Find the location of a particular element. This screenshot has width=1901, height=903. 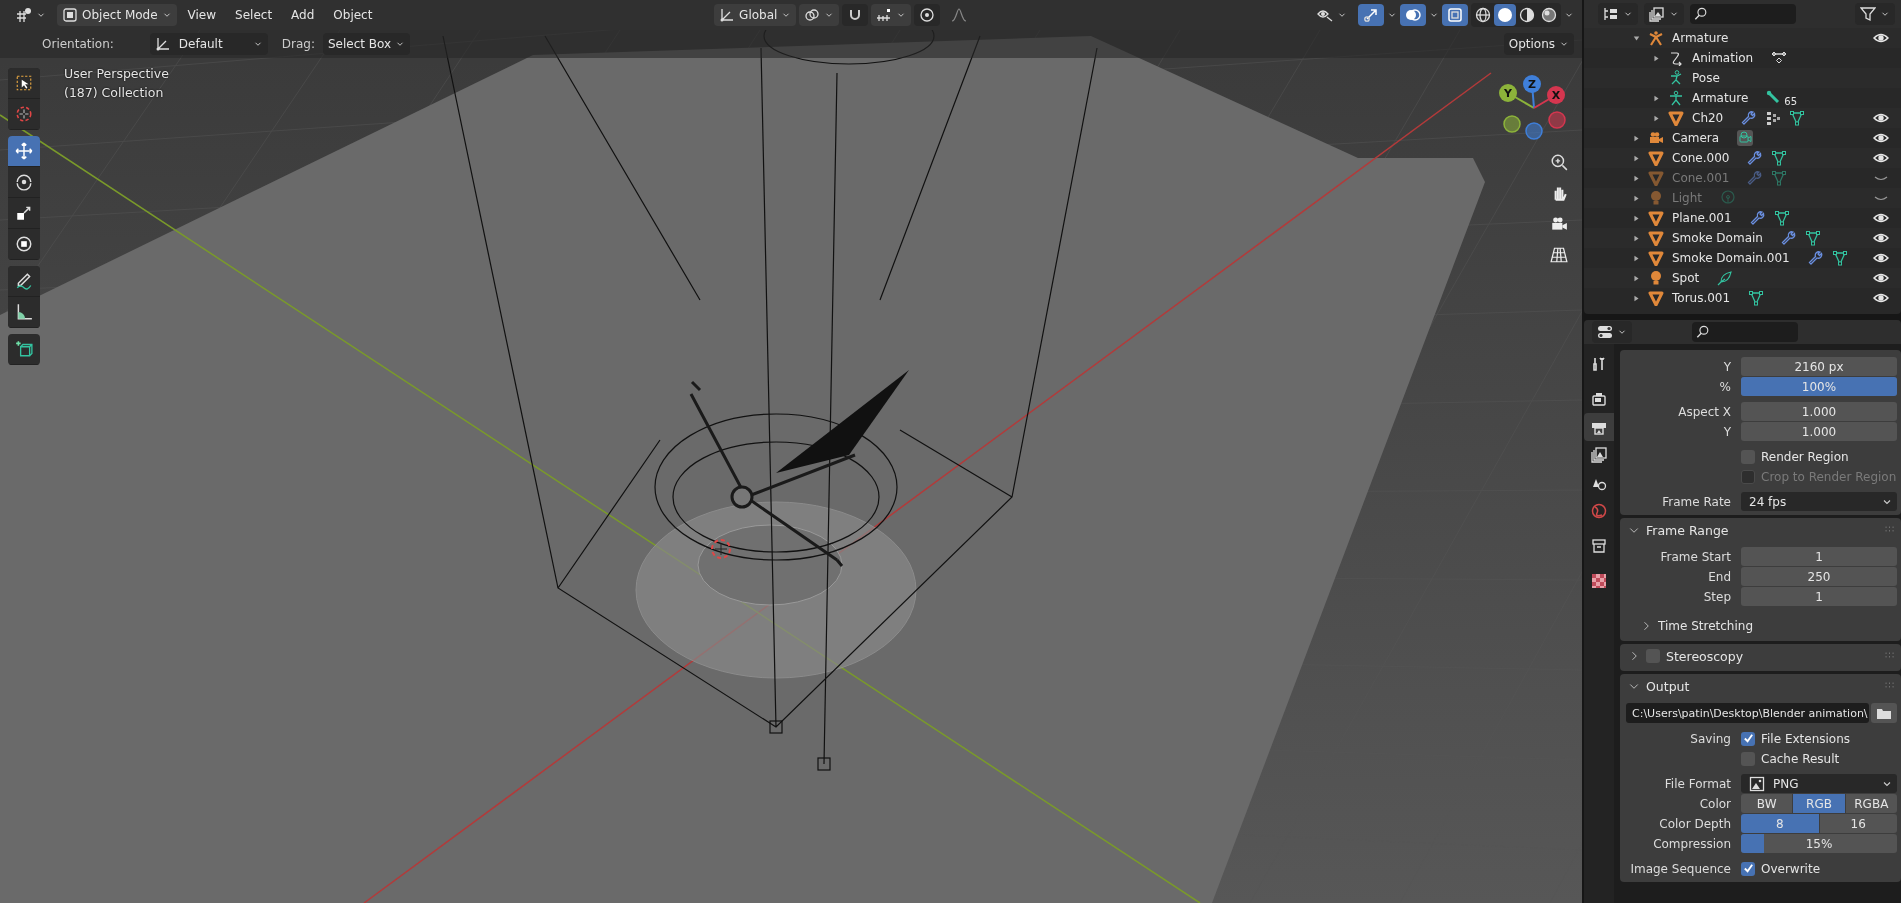

object-name: Smoke Domain is located at coordinates (1717, 238).